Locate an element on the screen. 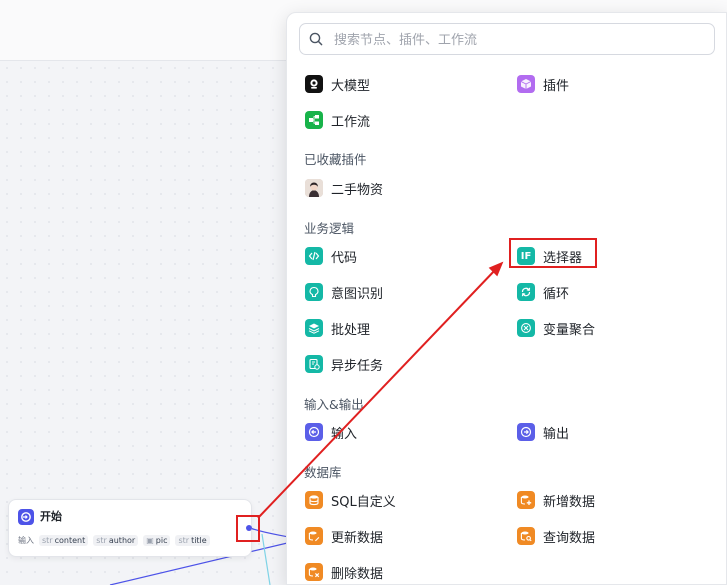 This screenshot has width=727, height=585. start-node: 开始 输入 str content str author ▣ pic str title is located at coordinates (130, 528).